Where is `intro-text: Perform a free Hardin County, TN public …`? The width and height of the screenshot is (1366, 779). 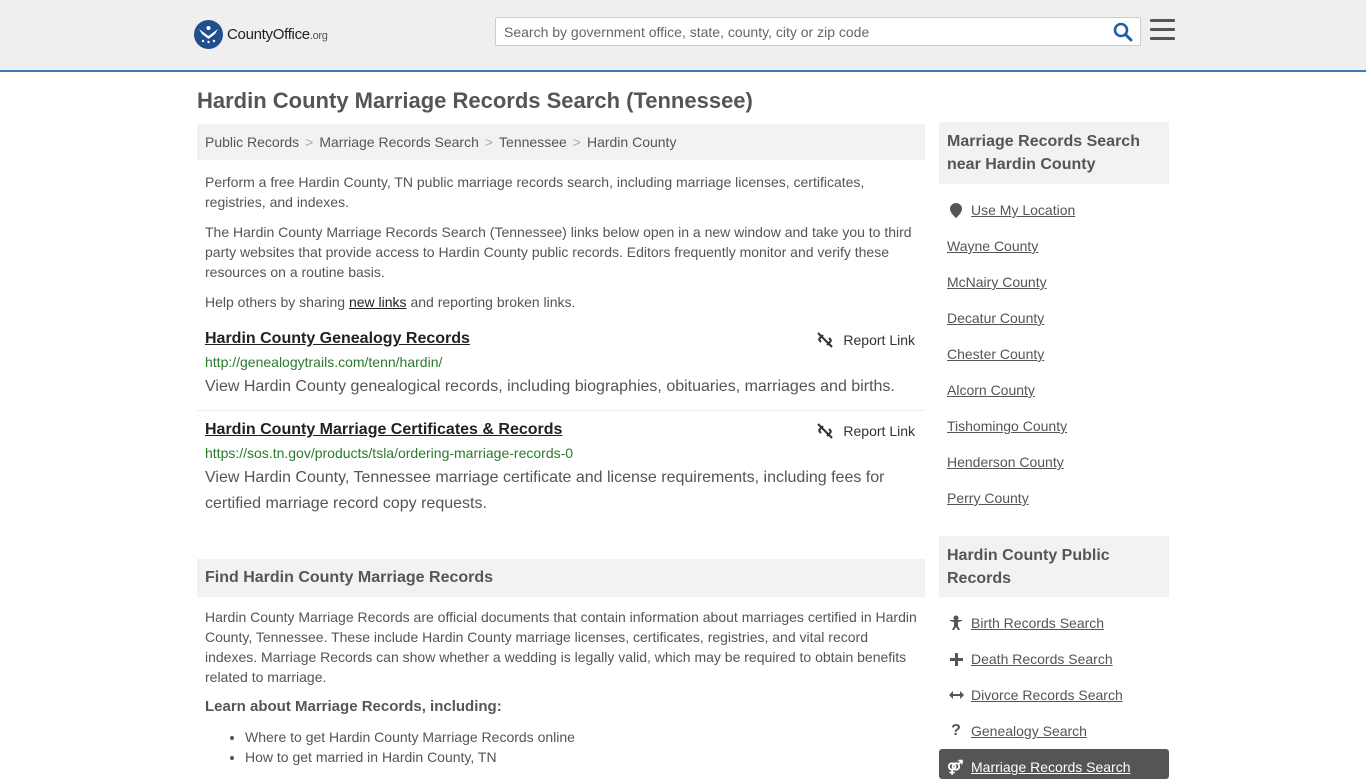 intro-text: Perform a free Hardin County, TN public … is located at coordinates (562, 247).